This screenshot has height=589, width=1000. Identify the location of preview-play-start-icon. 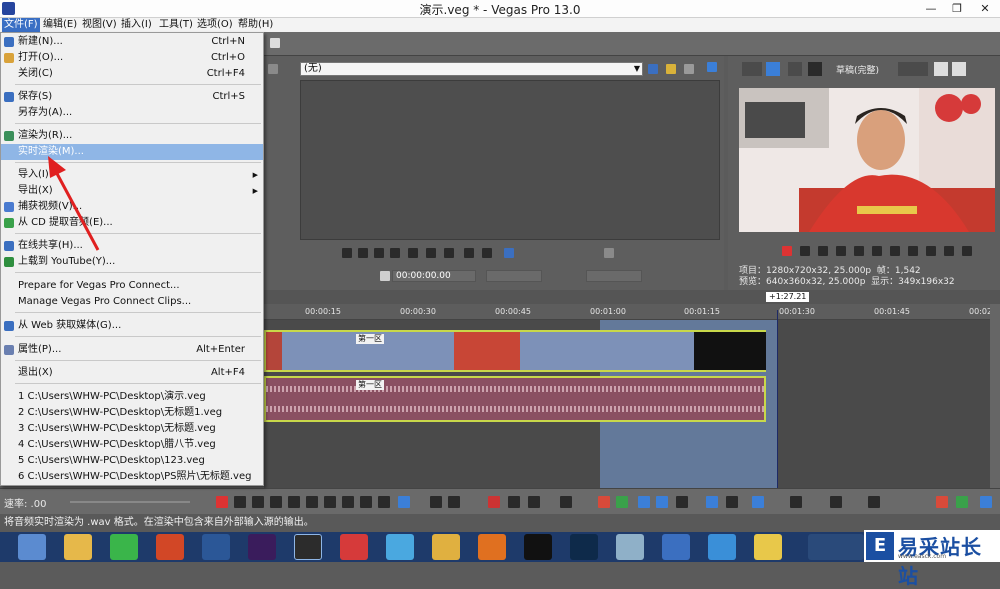
(823, 251).